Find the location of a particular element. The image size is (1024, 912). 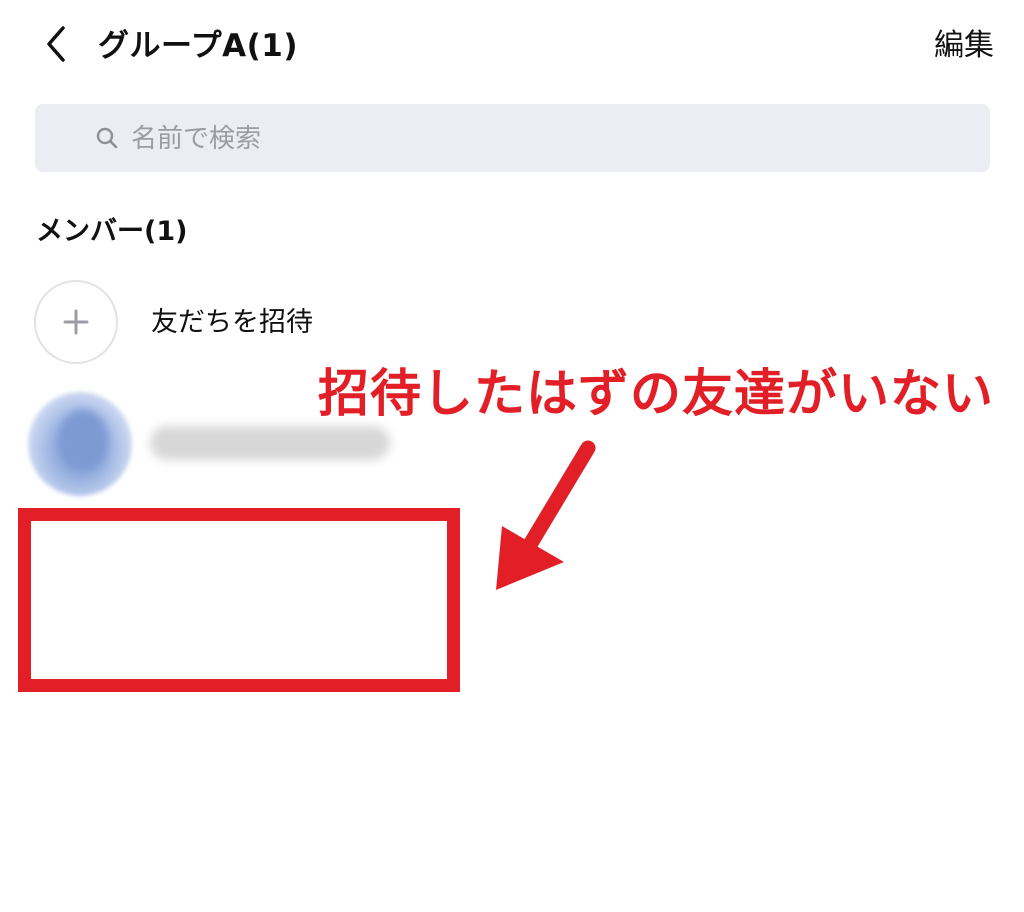

annotation-arrow-icon is located at coordinates (546, 515).